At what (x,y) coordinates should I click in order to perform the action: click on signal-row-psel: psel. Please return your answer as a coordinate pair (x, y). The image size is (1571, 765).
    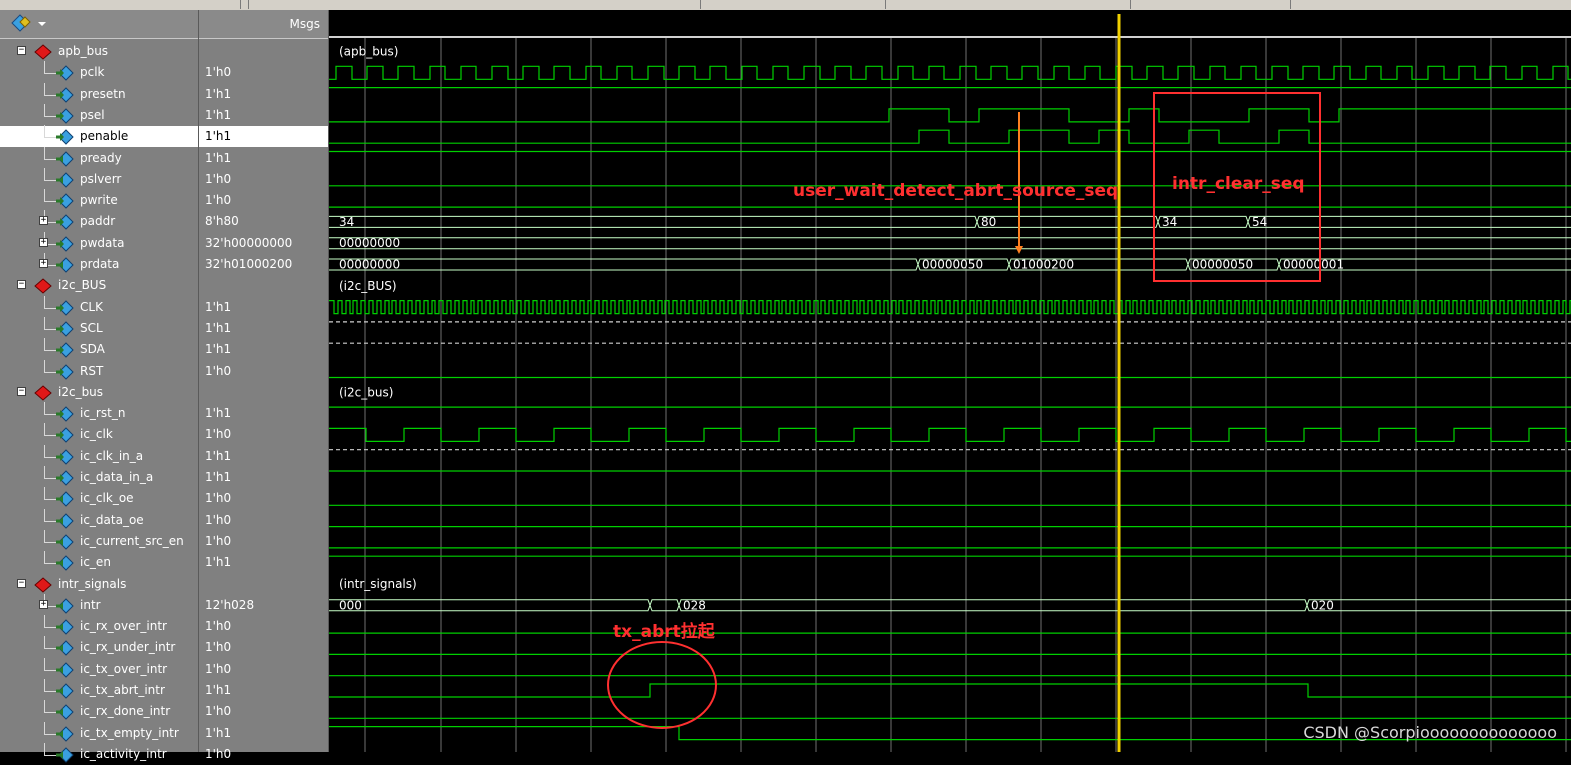
    Looking at the image, I should click on (99, 114).